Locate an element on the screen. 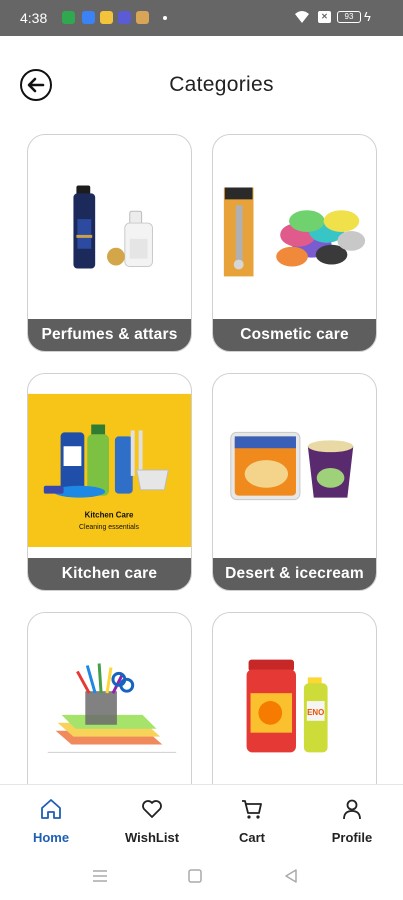 This screenshot has height=900, width=403. hair-ties-image is located at coordinates (294, 232).